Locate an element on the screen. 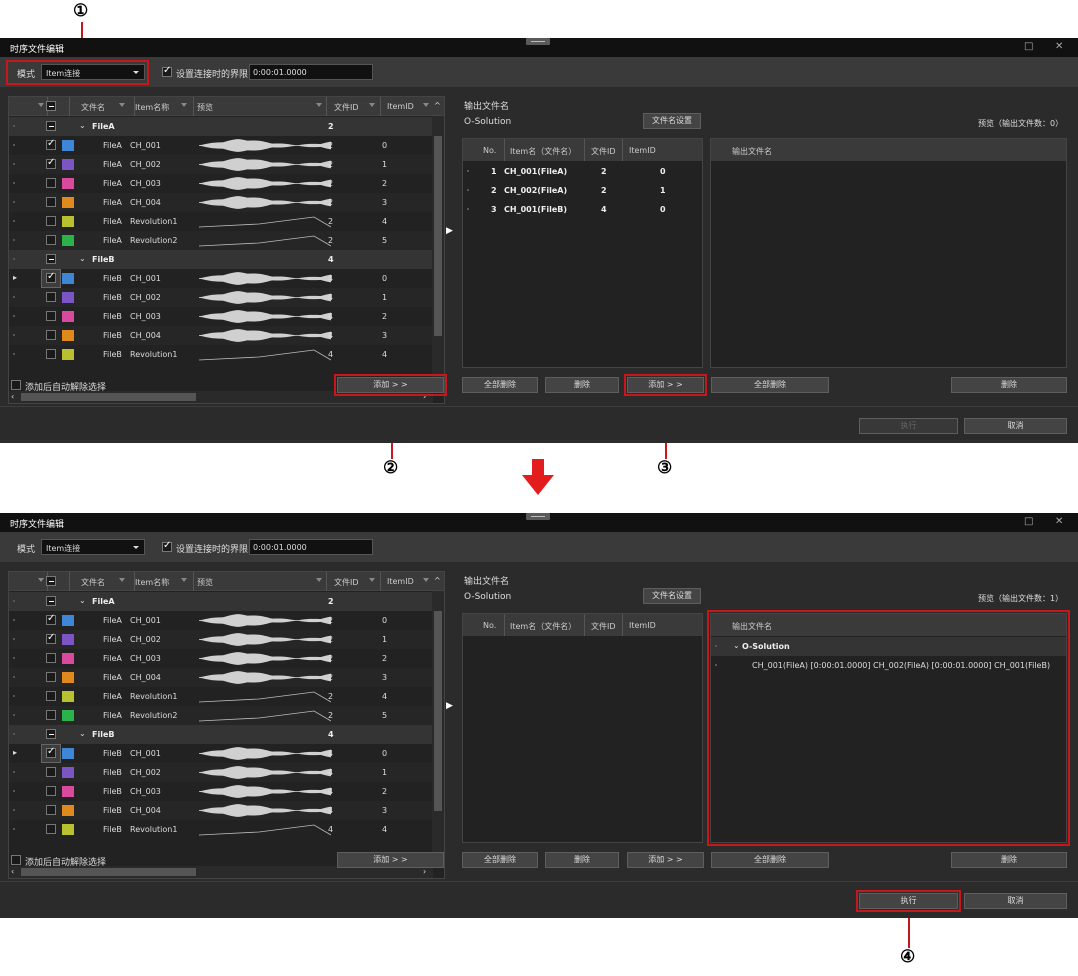 The width and height of the screenshot is (1078, 976). clear-all-button: 全部删除 is located at coordinates (500, 385).